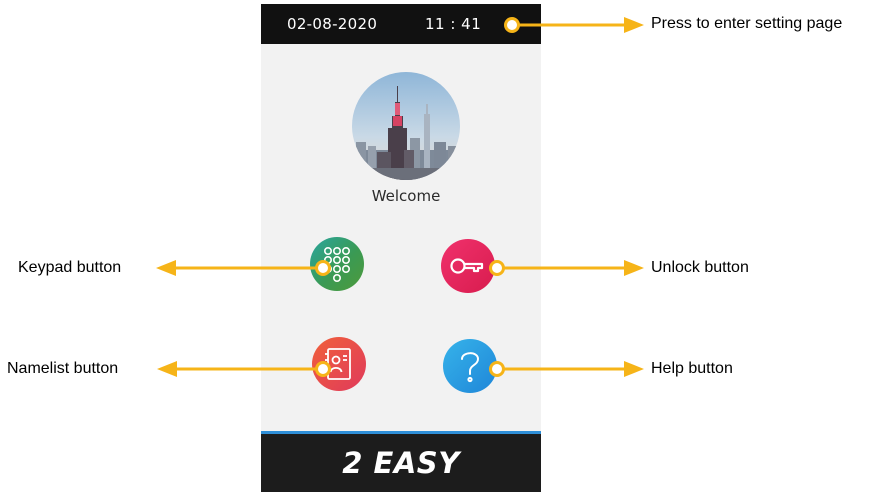 The image size is (895, 492). I want to click on keypad-callout-label: Keypad button, so click(70, 267).